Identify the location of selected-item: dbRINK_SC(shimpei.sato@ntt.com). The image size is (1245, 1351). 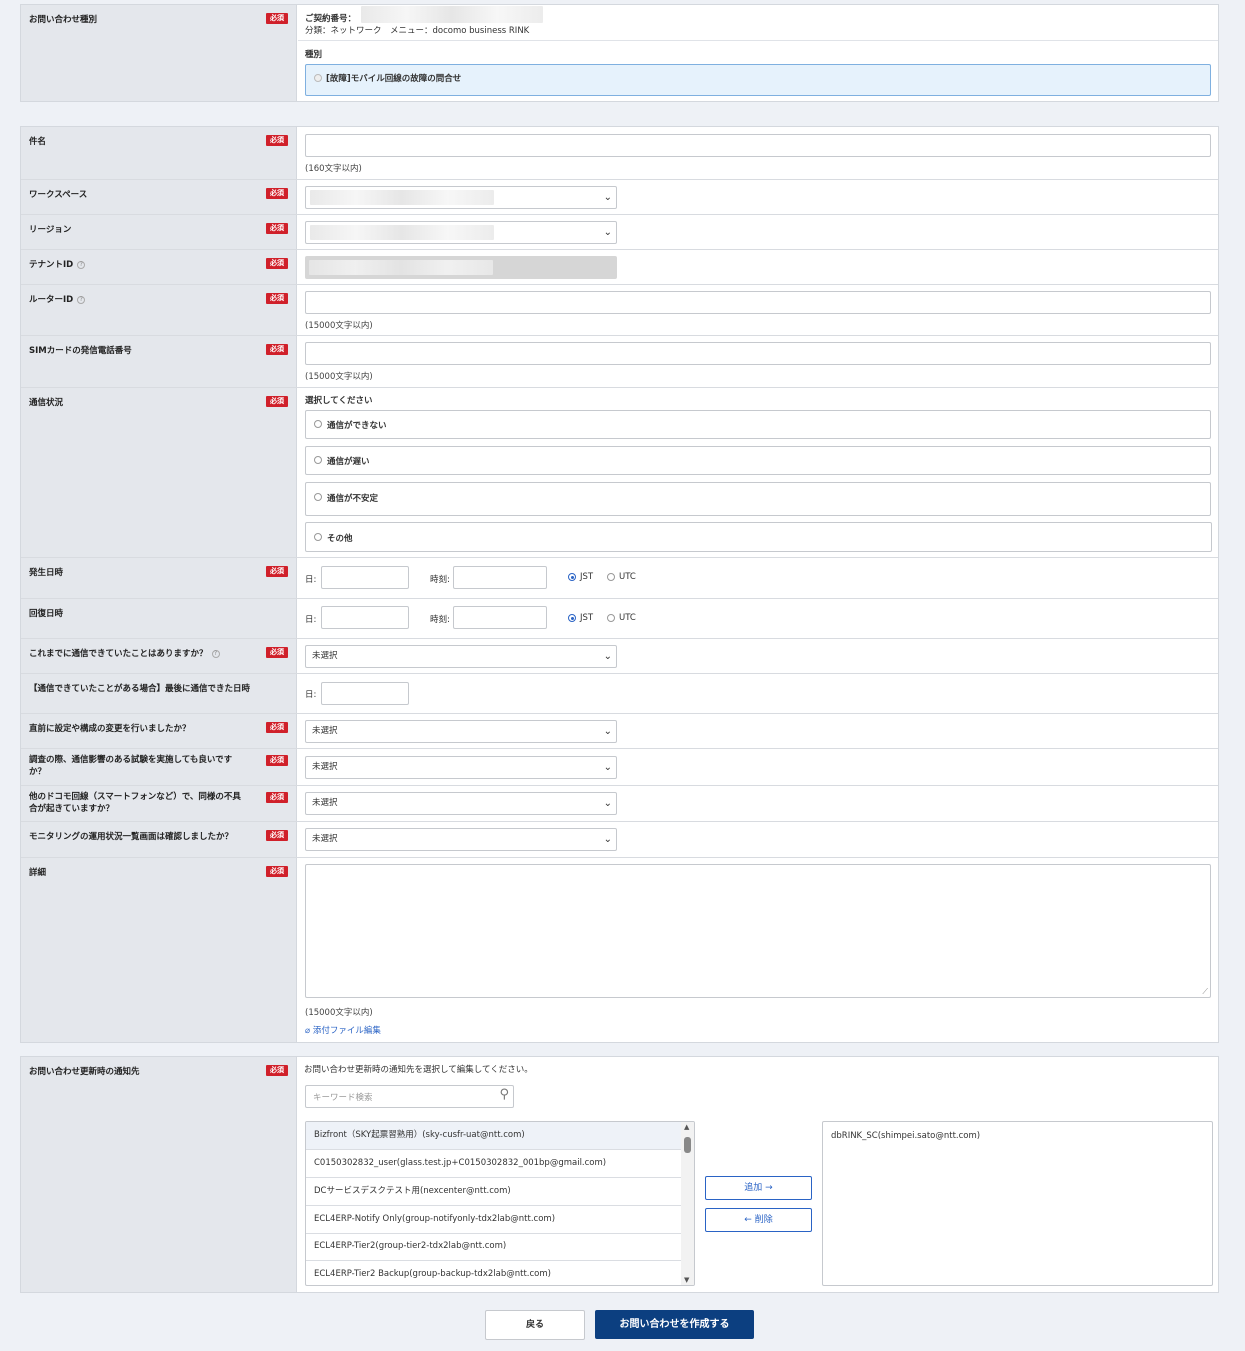
(905, 1136).